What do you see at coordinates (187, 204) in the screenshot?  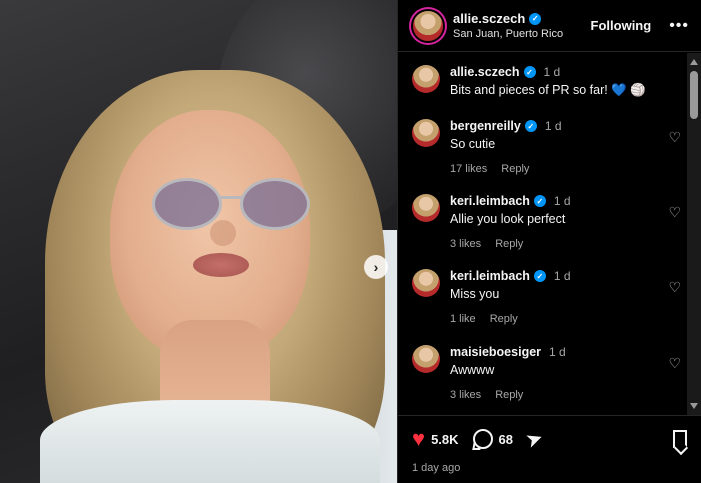 I see `sunglasses-lens-left` at bounding box center [187, 204].